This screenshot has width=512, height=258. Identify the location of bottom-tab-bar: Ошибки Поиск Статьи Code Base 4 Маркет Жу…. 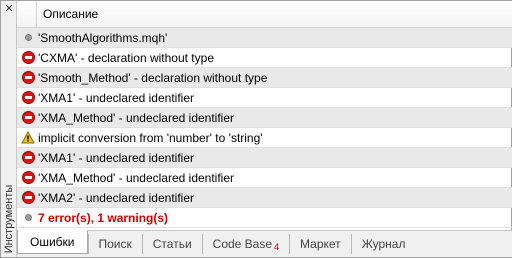
(264, 243).